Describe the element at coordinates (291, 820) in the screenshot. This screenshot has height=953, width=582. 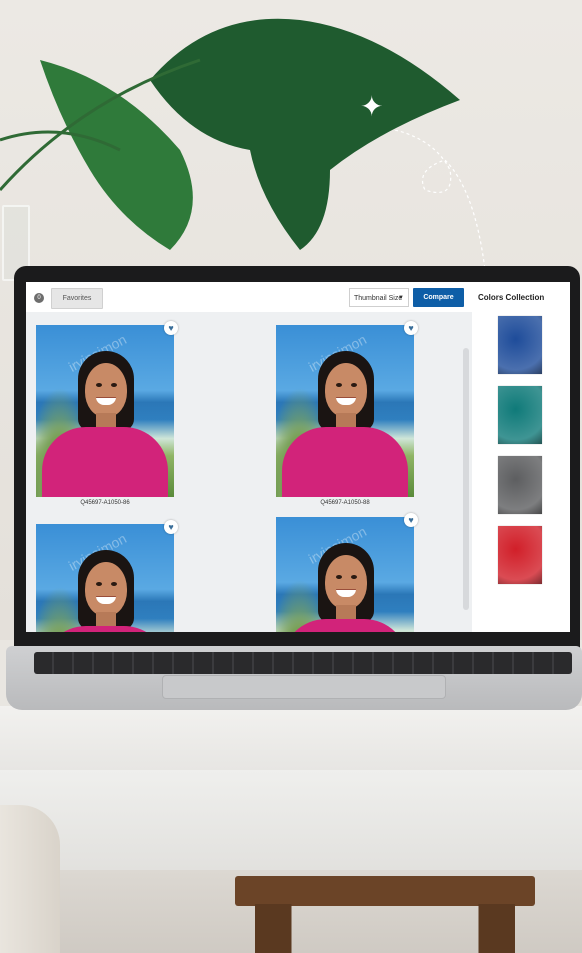
I see `desk-front` at that location.